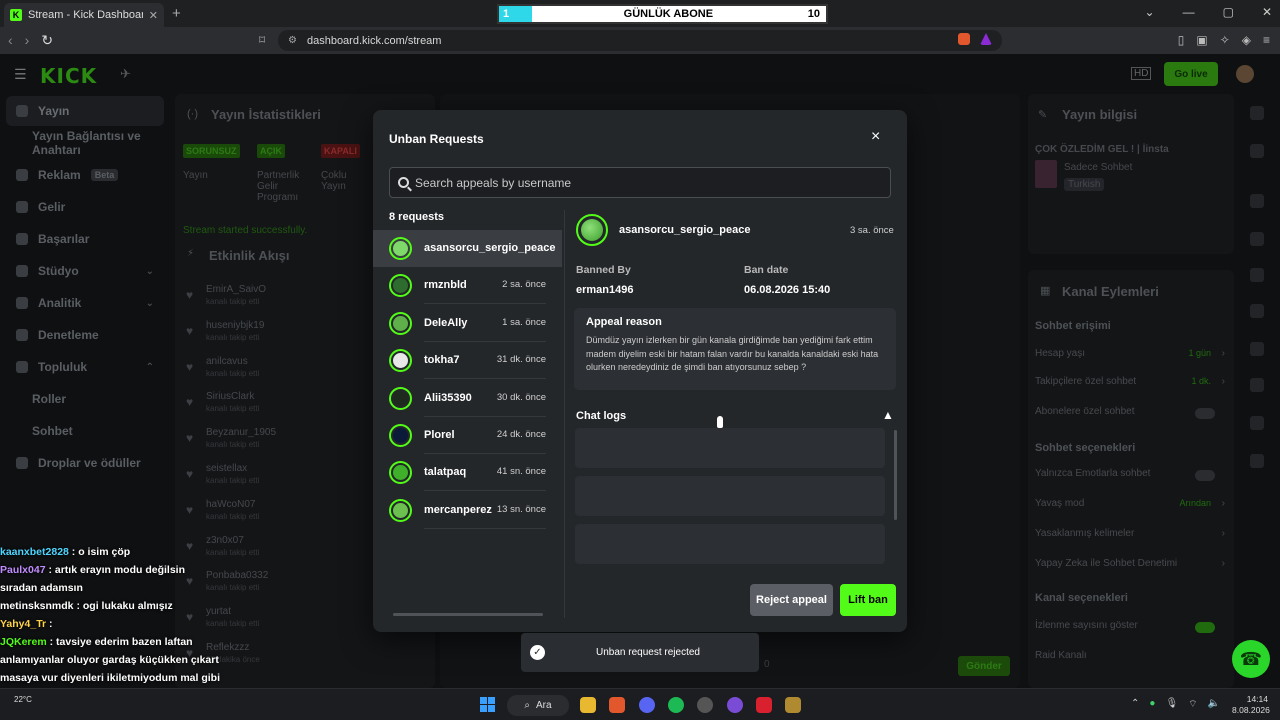  I want to click on setting-row: Yalnızca Emotlarla sohbet, so click(1130, 477).